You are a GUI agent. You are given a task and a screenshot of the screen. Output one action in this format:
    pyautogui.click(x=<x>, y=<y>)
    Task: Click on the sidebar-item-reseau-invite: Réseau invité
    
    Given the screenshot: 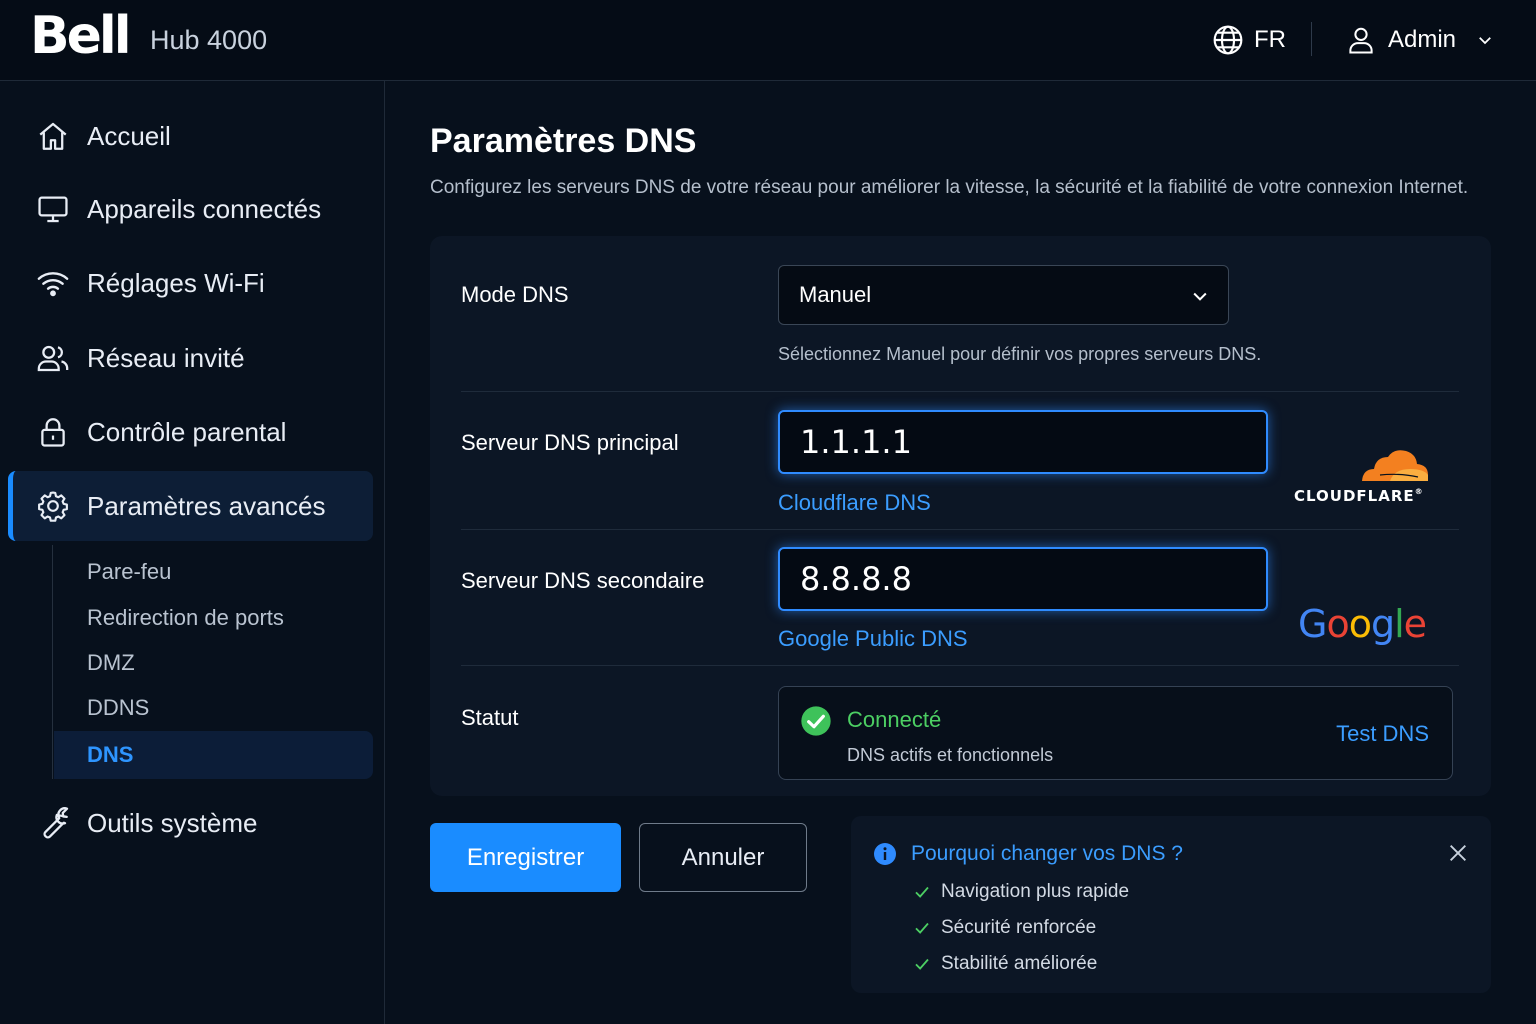 What is the action you would take?
    pyautogui.click(x=190, y=358)
    